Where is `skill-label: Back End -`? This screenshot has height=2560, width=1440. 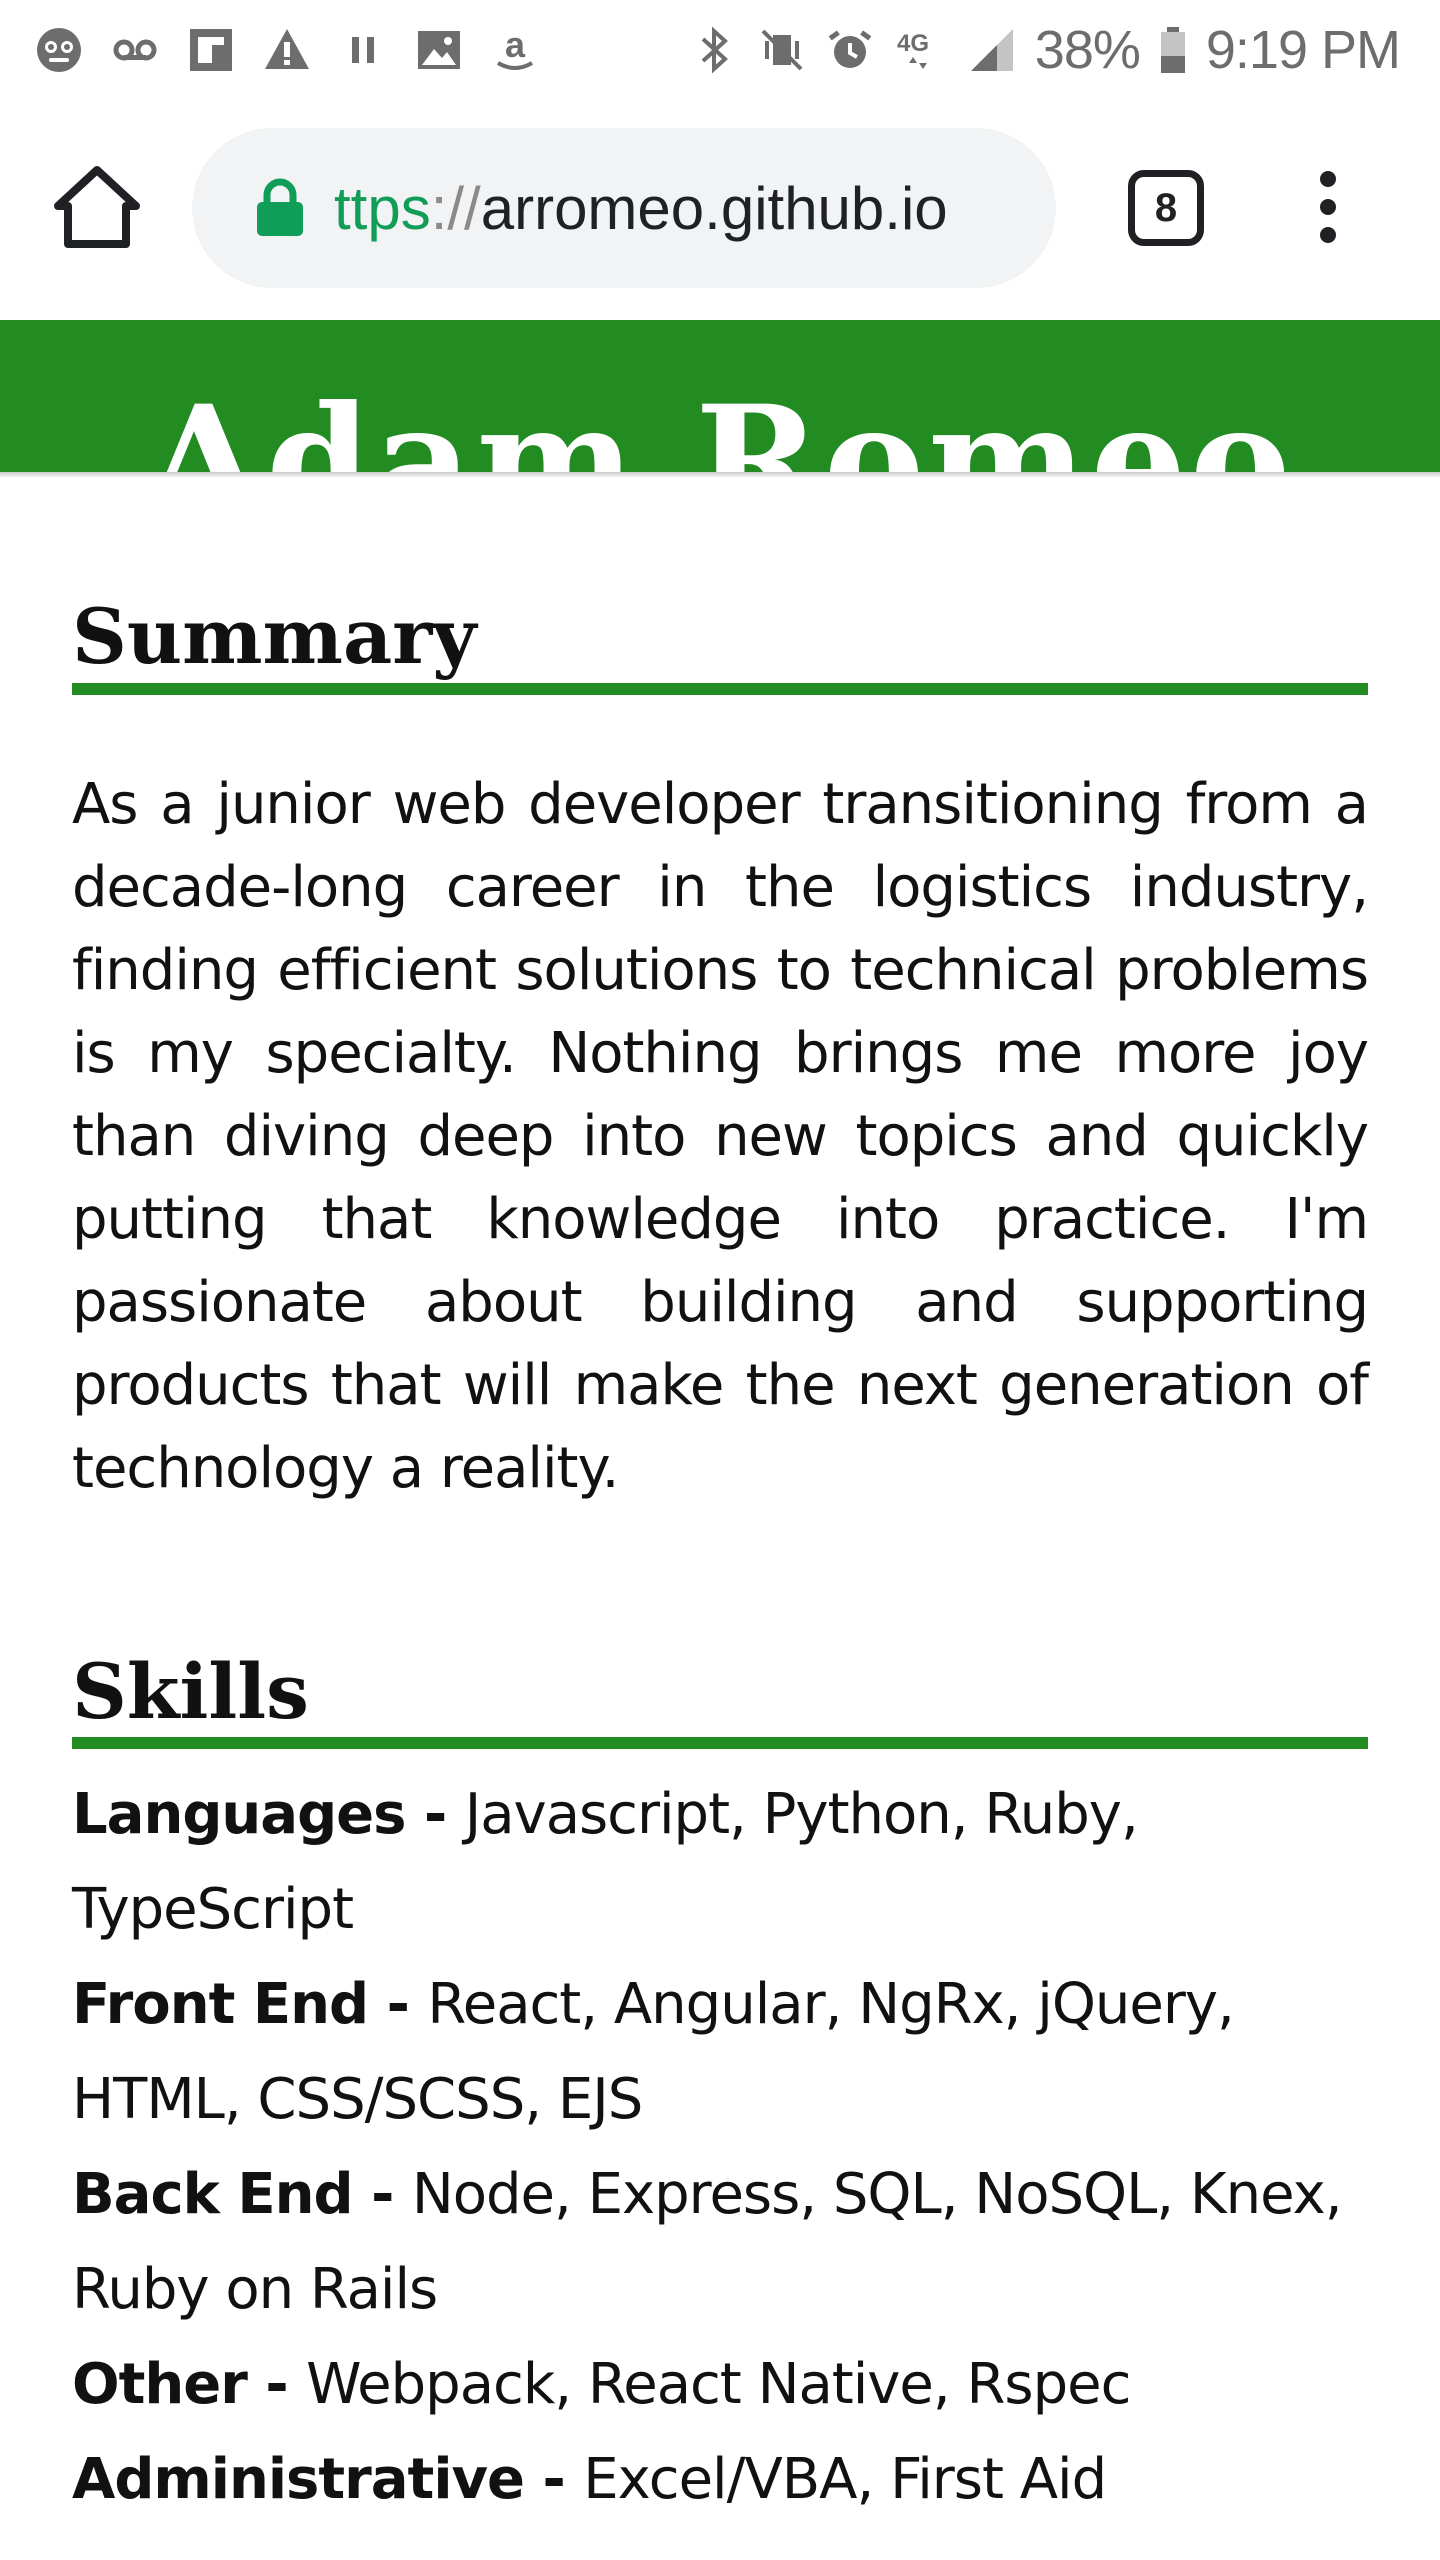 skill-label: Back End - is located at coordinates (242, 2195).